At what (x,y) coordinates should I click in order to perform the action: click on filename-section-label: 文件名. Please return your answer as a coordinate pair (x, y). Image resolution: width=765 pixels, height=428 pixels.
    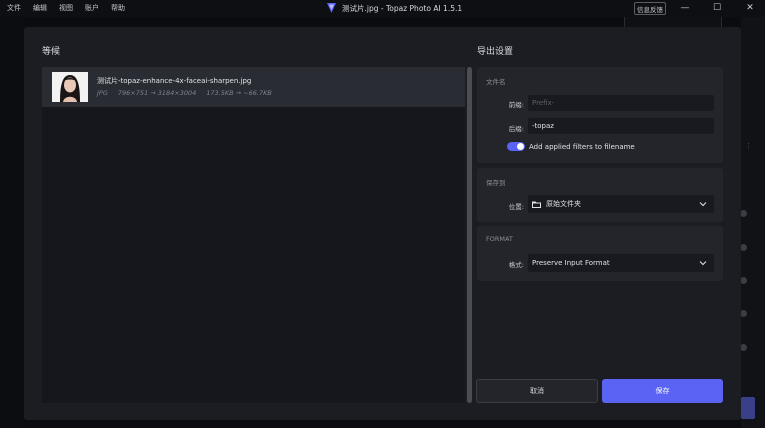
    Looking at the image, I should click on (496, 82).